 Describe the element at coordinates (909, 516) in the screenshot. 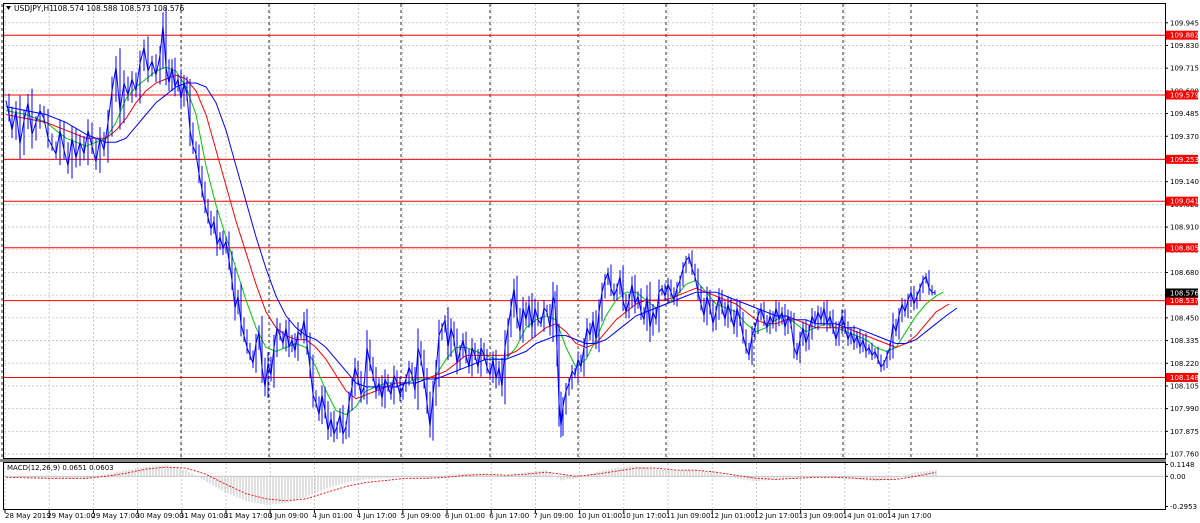

I see `time-tick-label: 14 Jun 17:00` at that location.